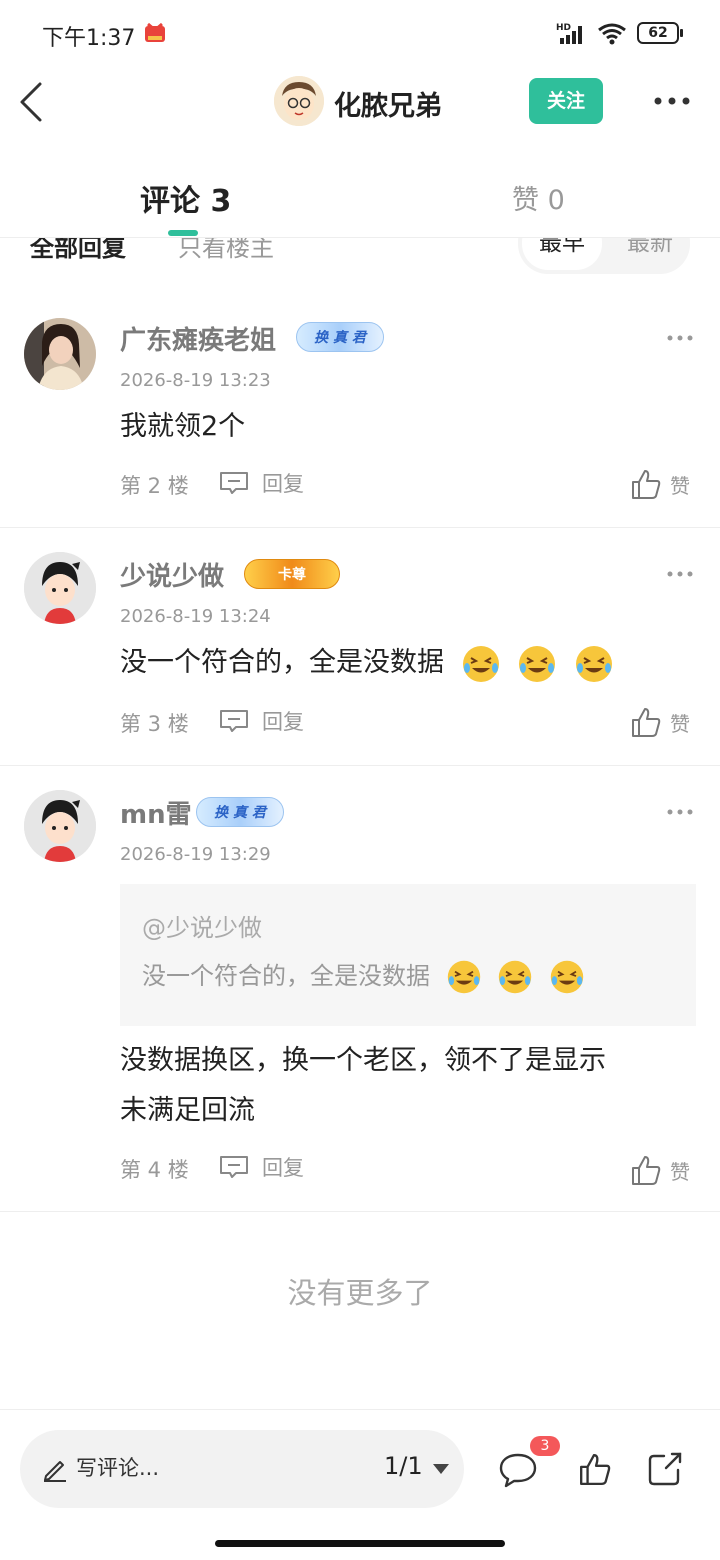 This screenshot has width=720, height=1560. What do you see at coordinates (292, 574) in the screenshot?
I see `user-level-badge: 卡尊` at bounding box center [292, 574].